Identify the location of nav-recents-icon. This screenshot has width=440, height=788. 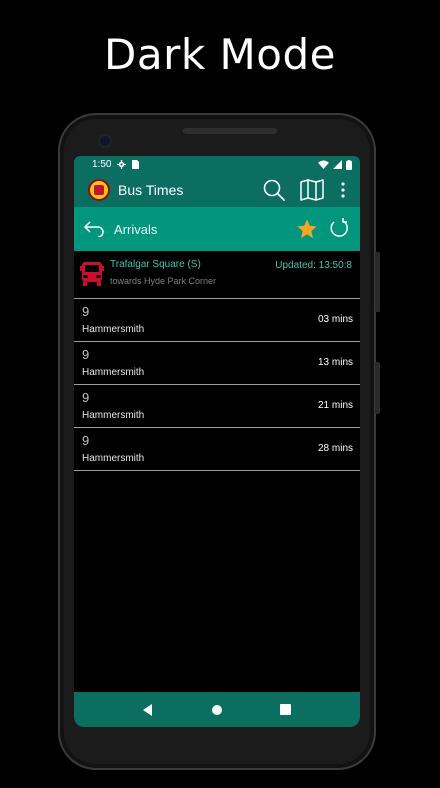
(286, 710).